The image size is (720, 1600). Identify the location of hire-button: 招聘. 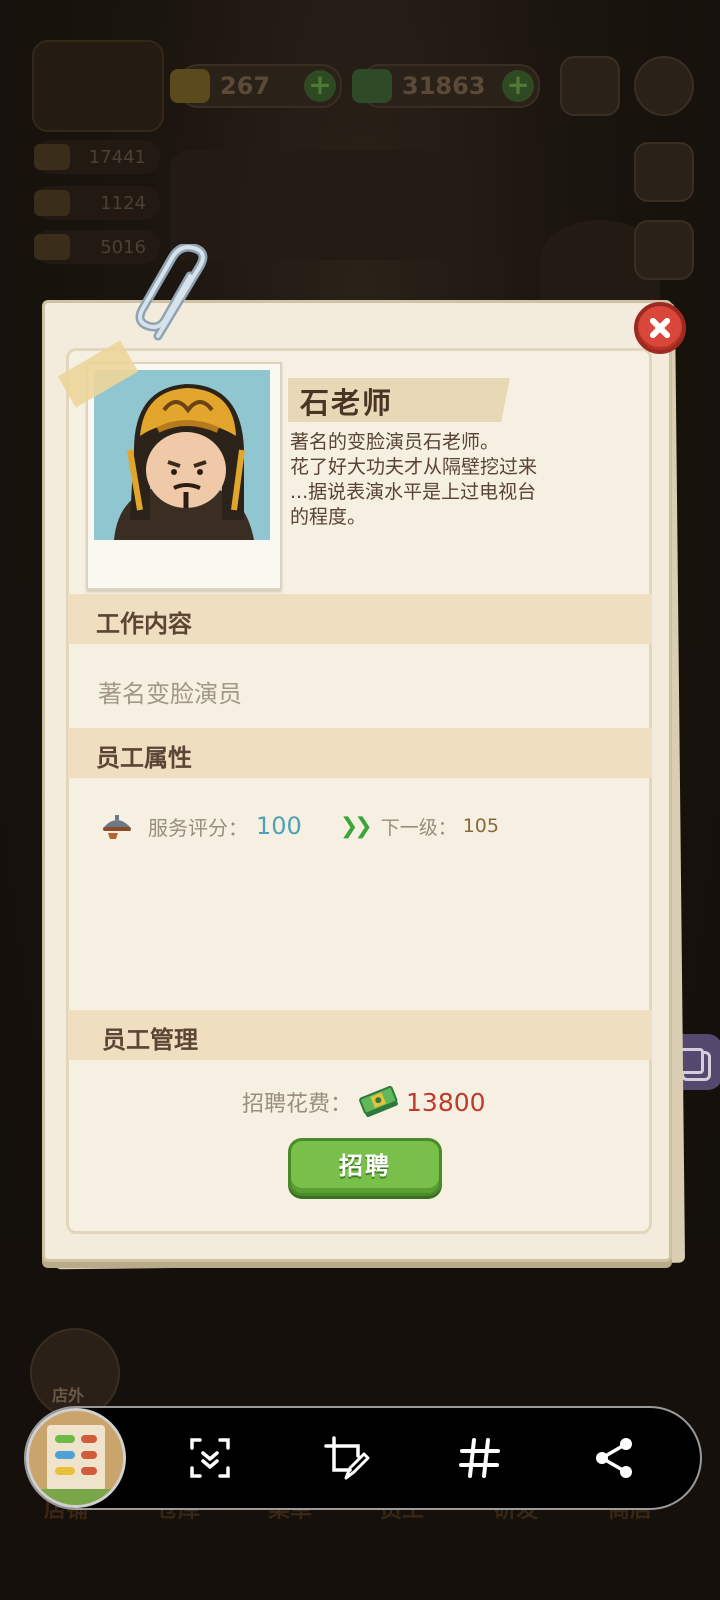
(365, 1167).